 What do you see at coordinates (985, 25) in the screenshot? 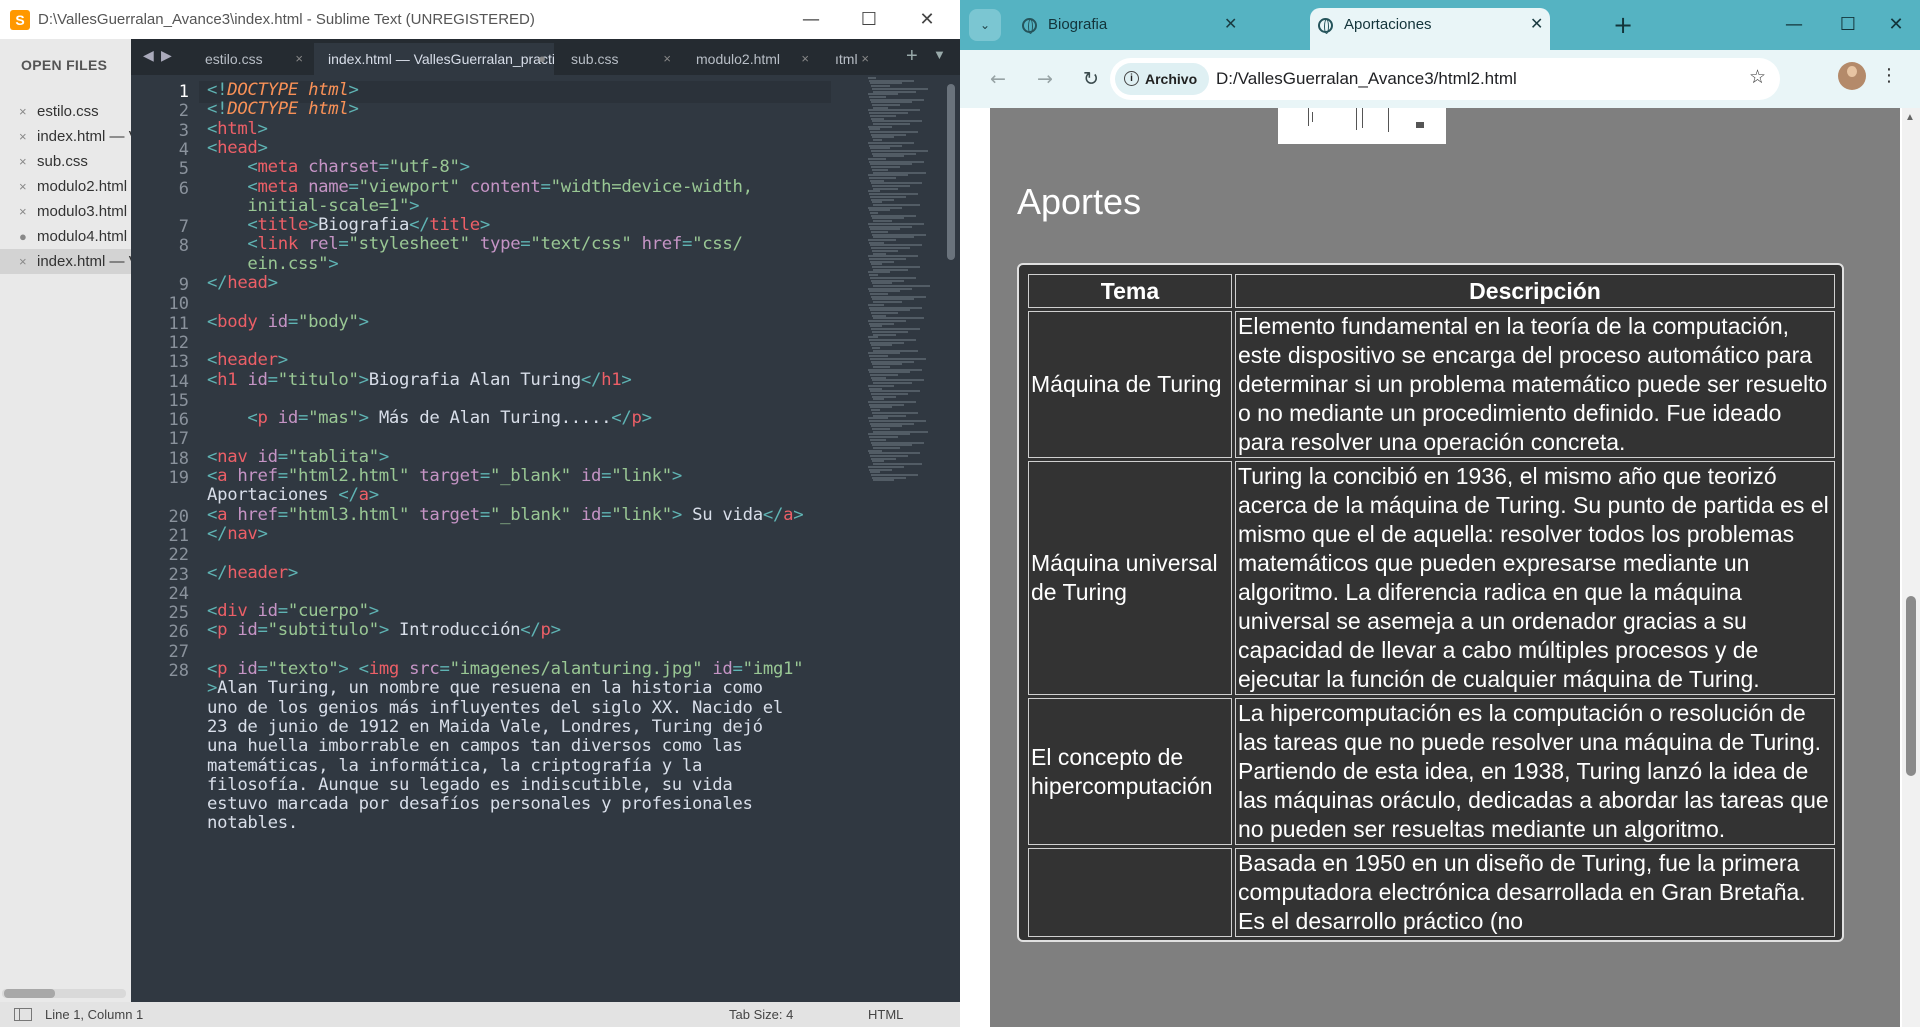
I see `tab-search-icon: ⌄` at bounding box center [985, 25].